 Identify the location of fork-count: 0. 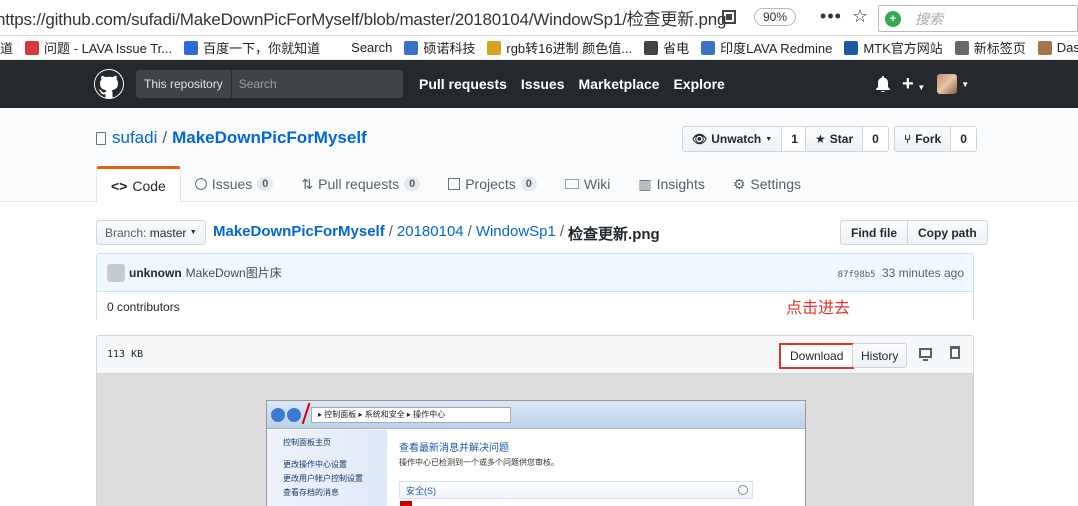
(964, 139).